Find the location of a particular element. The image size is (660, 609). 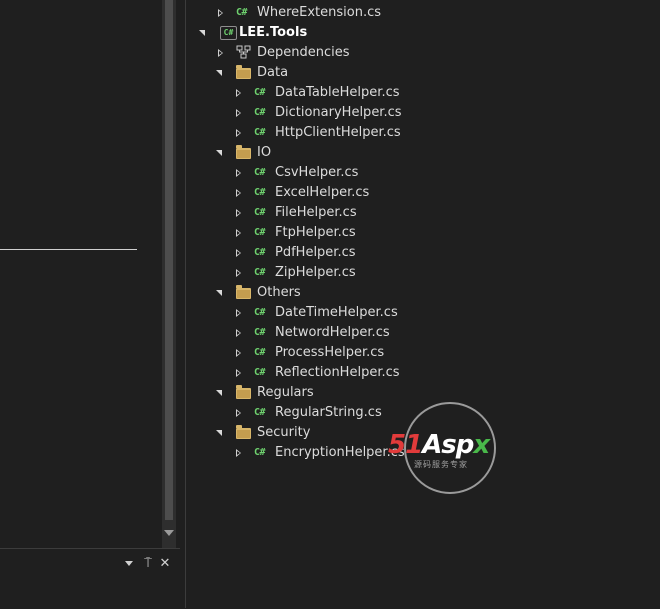

tree-row-folder-io: IO is located at coordinates (423, 153).